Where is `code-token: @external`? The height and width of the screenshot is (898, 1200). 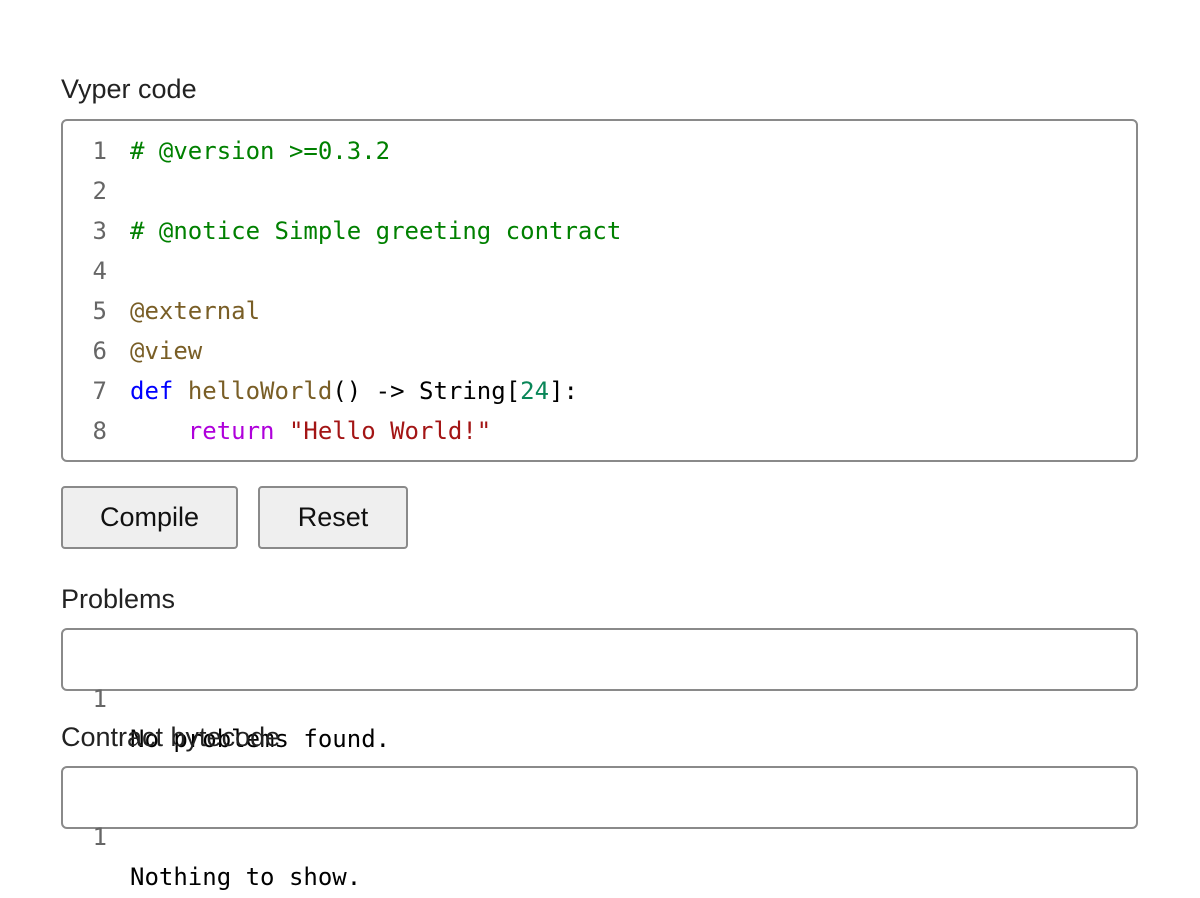
code-token: @external is located at coordinates (195, 311).